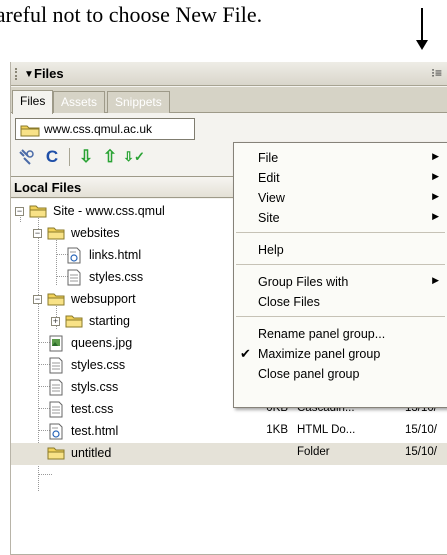 This screenshot has height=555, width=447. What do you see at coordinates (268, 158) in the screenshot?
I see `menu-item-label: File` at bounding box center [268, 158].